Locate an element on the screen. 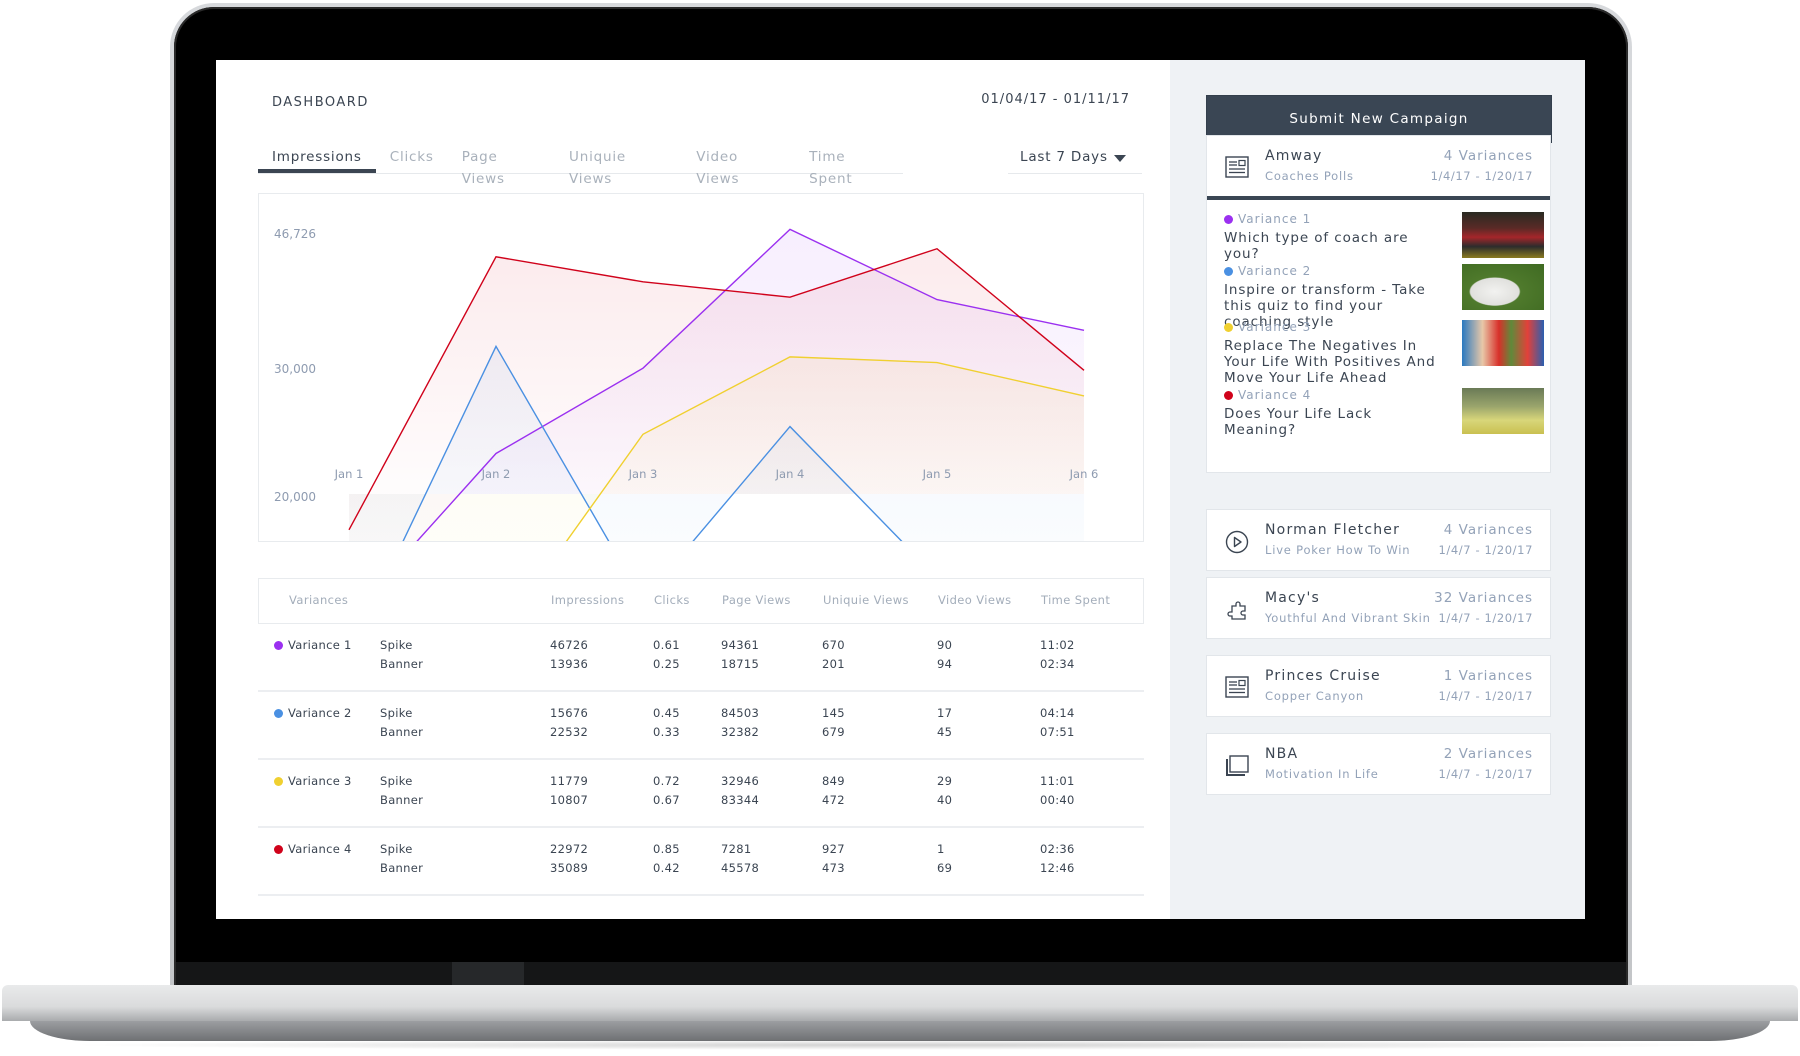 This screenshot has height=1056, width=1800. variance-label-text: Variance 1 is located at coordinates (1275, 219).